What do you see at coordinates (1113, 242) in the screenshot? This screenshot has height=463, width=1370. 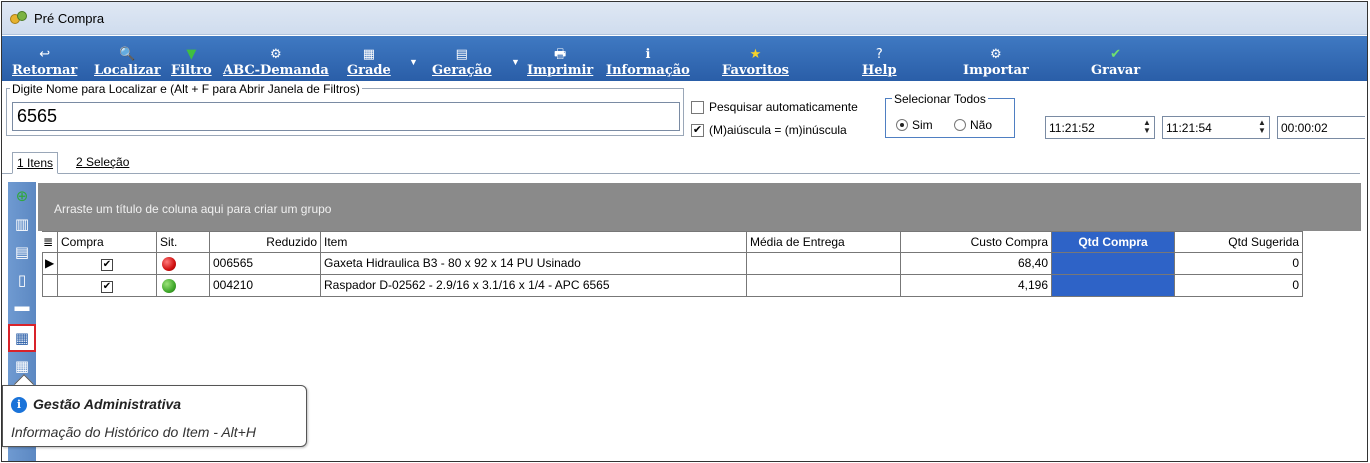 I see `col-qtd-compra: Qtd Compra` at bounding box center [1113, 242].